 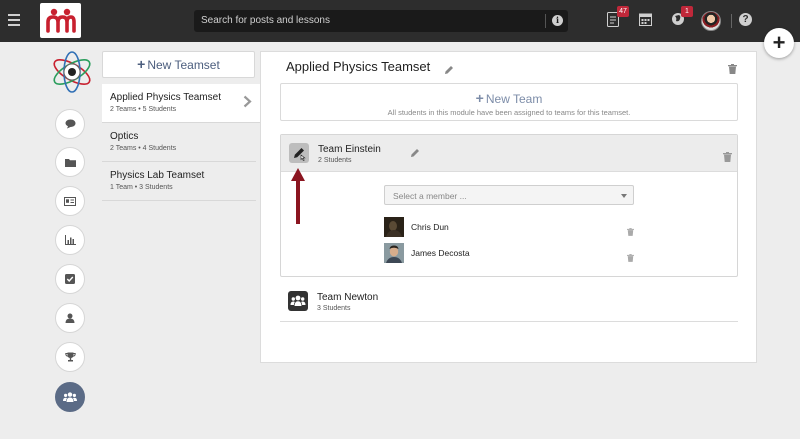 What do you see at coordinates (298, 301) in the screenshot?
I see `team-group-icon` at bounding box center [298, 301].